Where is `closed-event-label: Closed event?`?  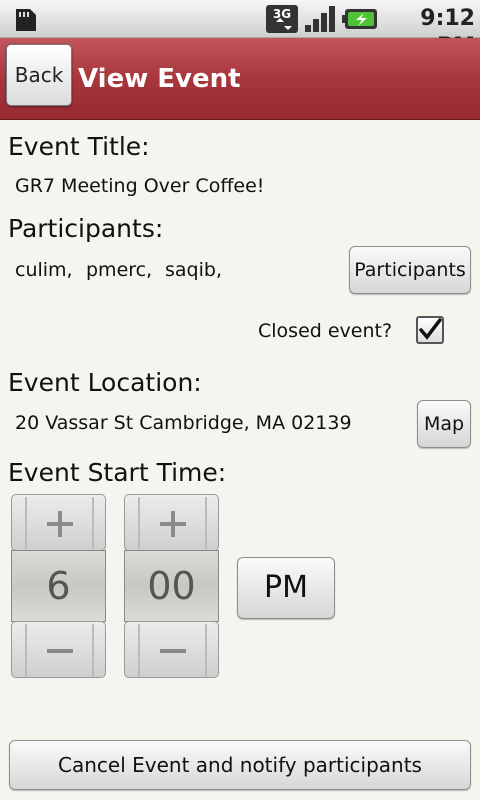 closed-event-label: Closed event? is located at coordinates (325, 331).